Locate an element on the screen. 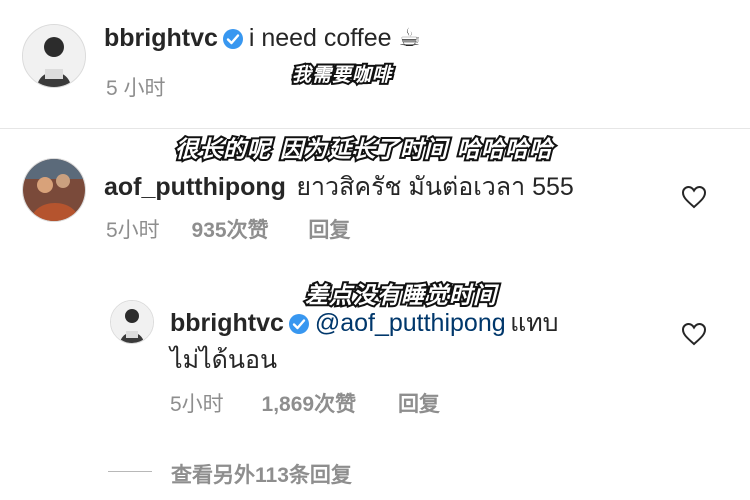  mention-link: @aof_putthipong is located at coordinates (410, 323).